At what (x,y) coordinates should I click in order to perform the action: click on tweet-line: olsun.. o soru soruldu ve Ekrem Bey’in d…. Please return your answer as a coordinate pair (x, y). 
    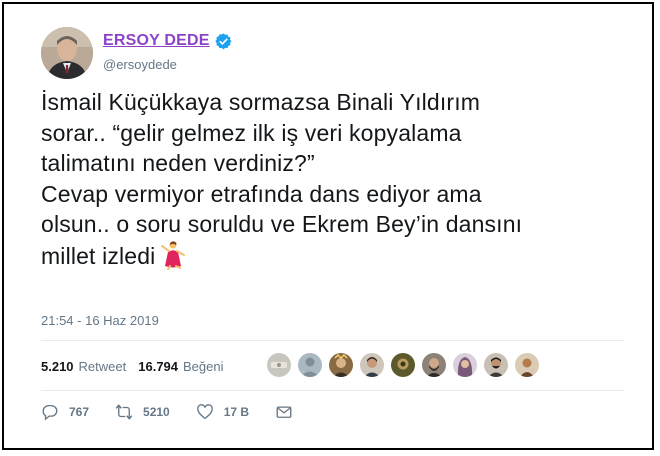
    Looking at the image, I should click on (282, 224).